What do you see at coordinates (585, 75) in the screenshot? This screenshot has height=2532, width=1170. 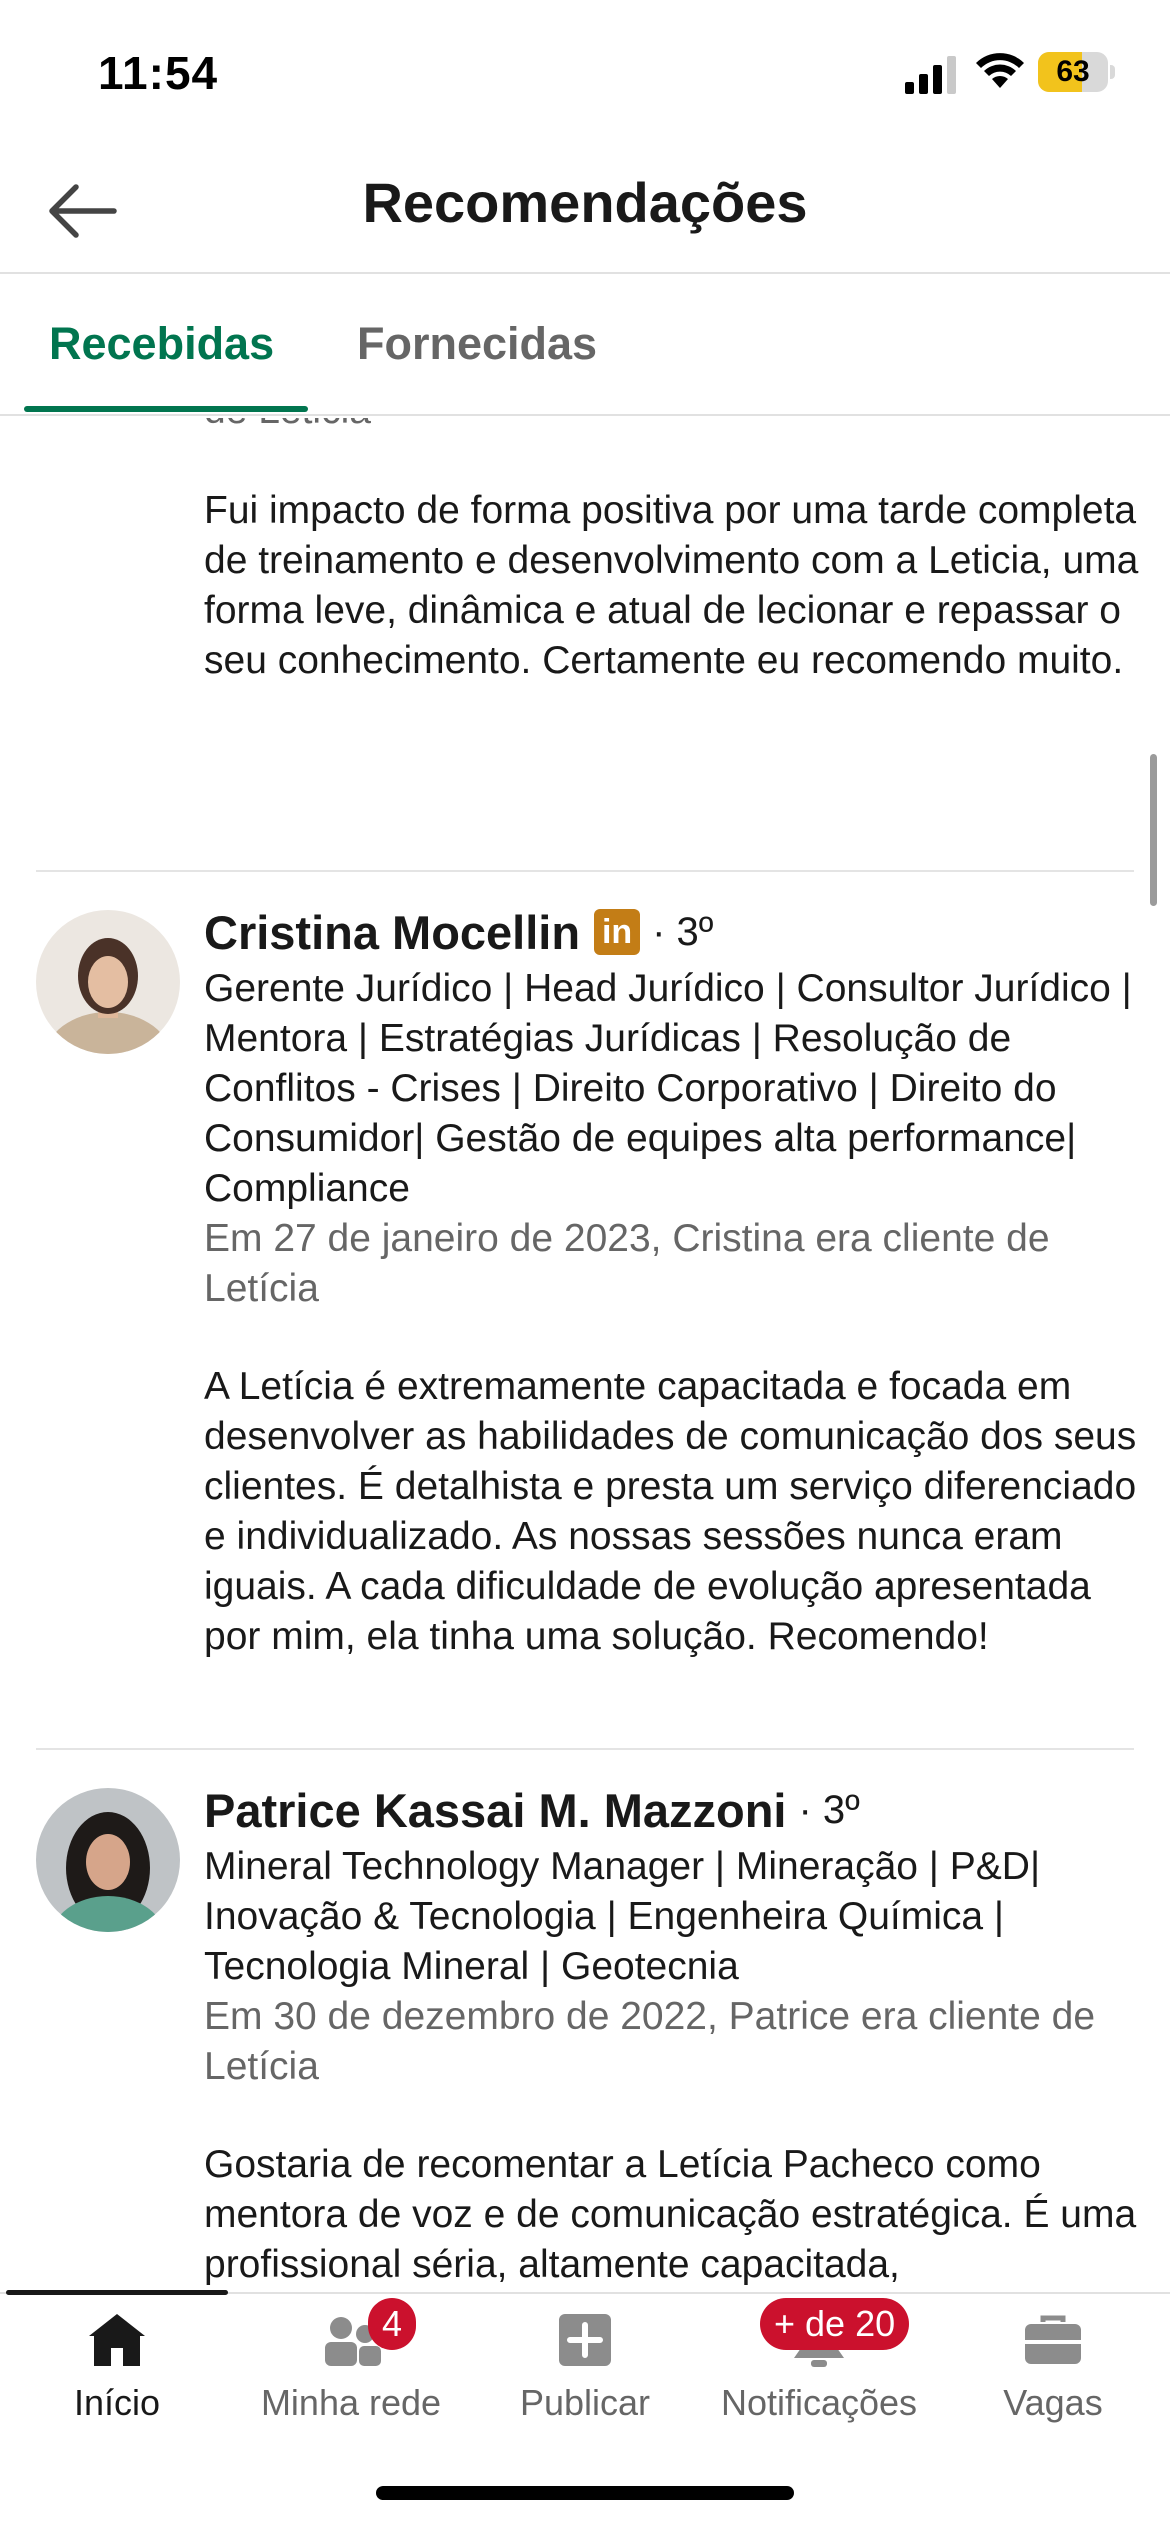 I see `status-bar: 11:54 63` at bounding box center [585, 75].